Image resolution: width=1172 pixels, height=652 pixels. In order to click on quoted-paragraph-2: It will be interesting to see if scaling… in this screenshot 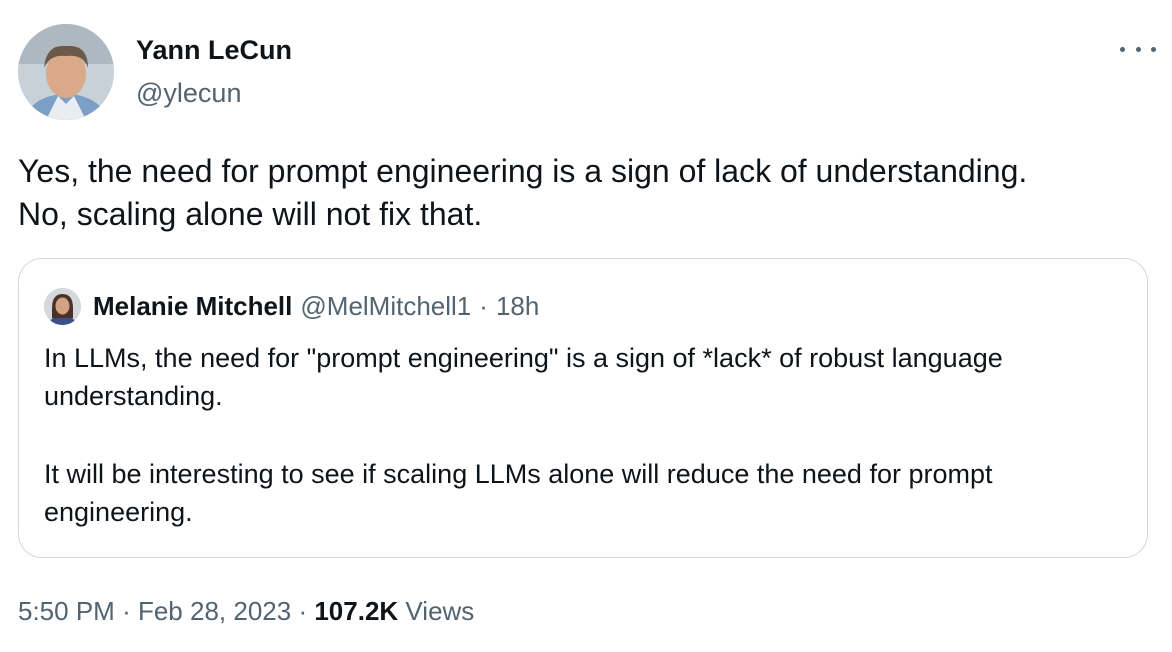, I will do `click(518, 493)`.